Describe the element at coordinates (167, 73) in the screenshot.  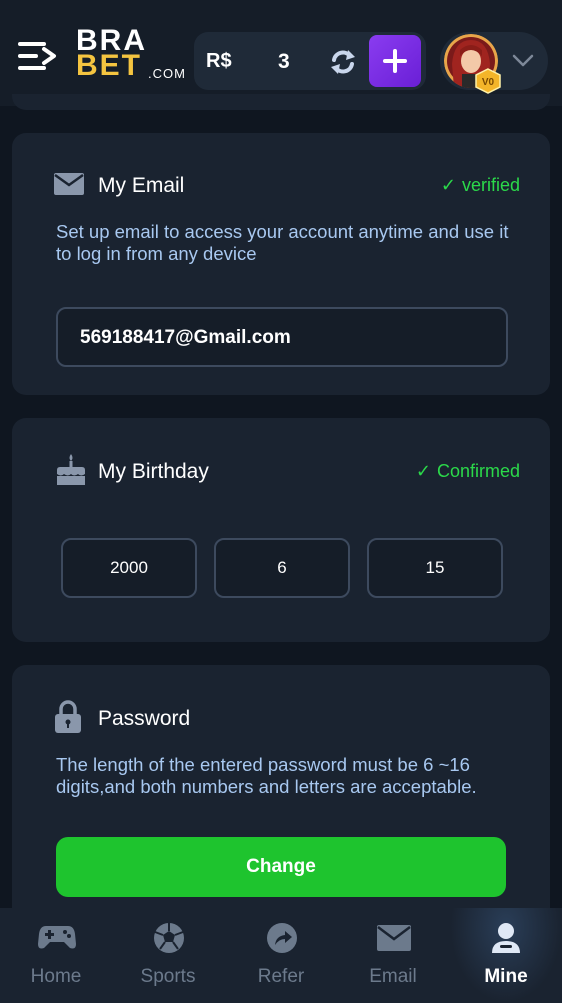
I see `logo-suffix: .COM` at that location.